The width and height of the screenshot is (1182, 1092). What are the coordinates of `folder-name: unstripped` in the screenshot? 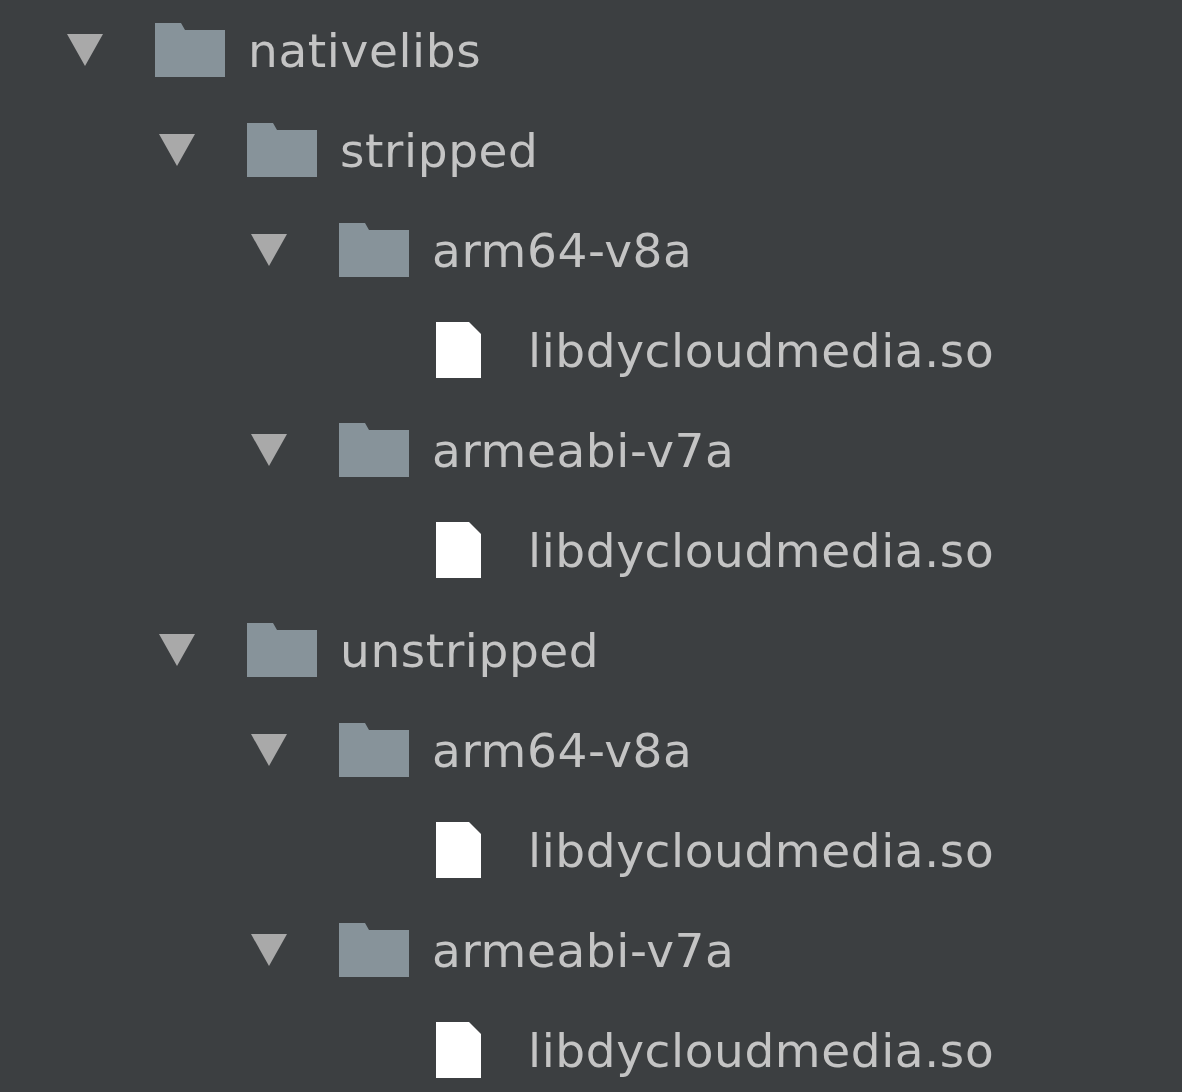 It's located at (470, 650).